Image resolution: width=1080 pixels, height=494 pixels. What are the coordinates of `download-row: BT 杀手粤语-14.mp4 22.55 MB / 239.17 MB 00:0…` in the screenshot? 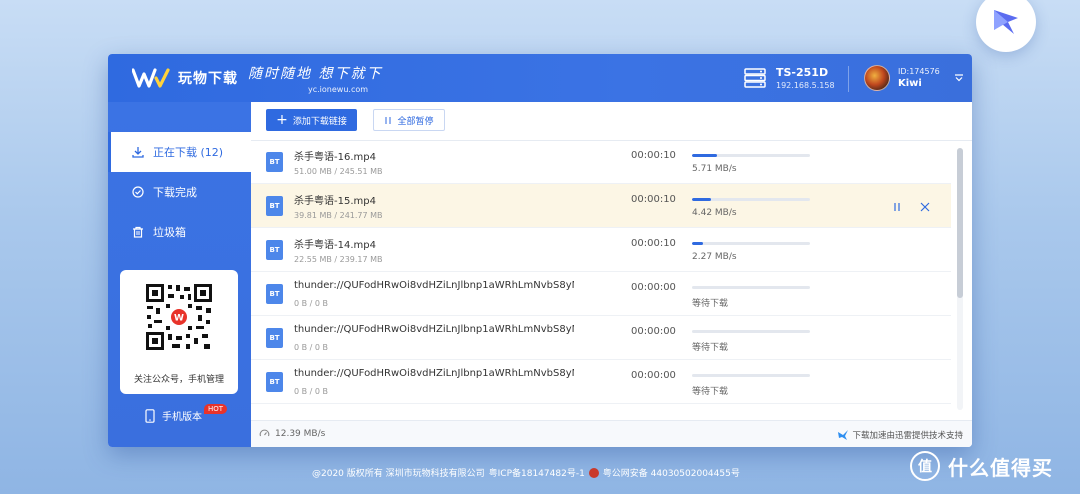 It's located at (601, 250).